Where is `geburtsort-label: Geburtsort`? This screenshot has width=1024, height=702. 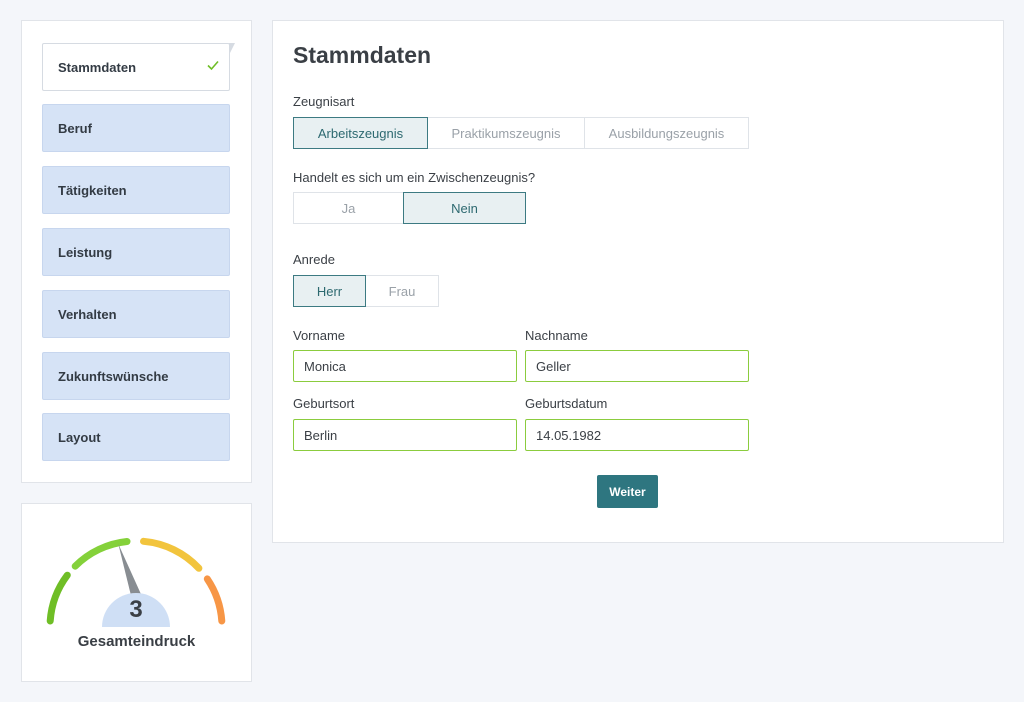
geburtsort-label: Geburtsort is located at coordinates (324, 403).